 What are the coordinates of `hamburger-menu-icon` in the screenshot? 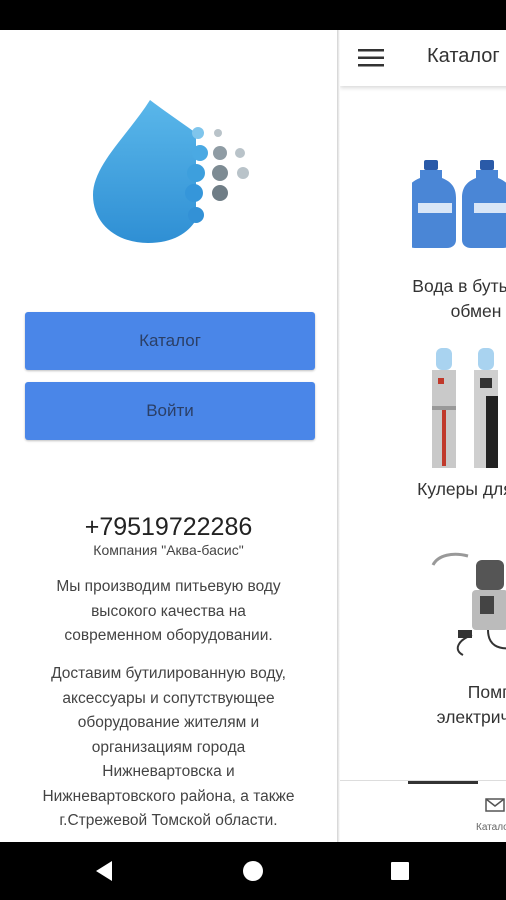 It's located at (371, 58).